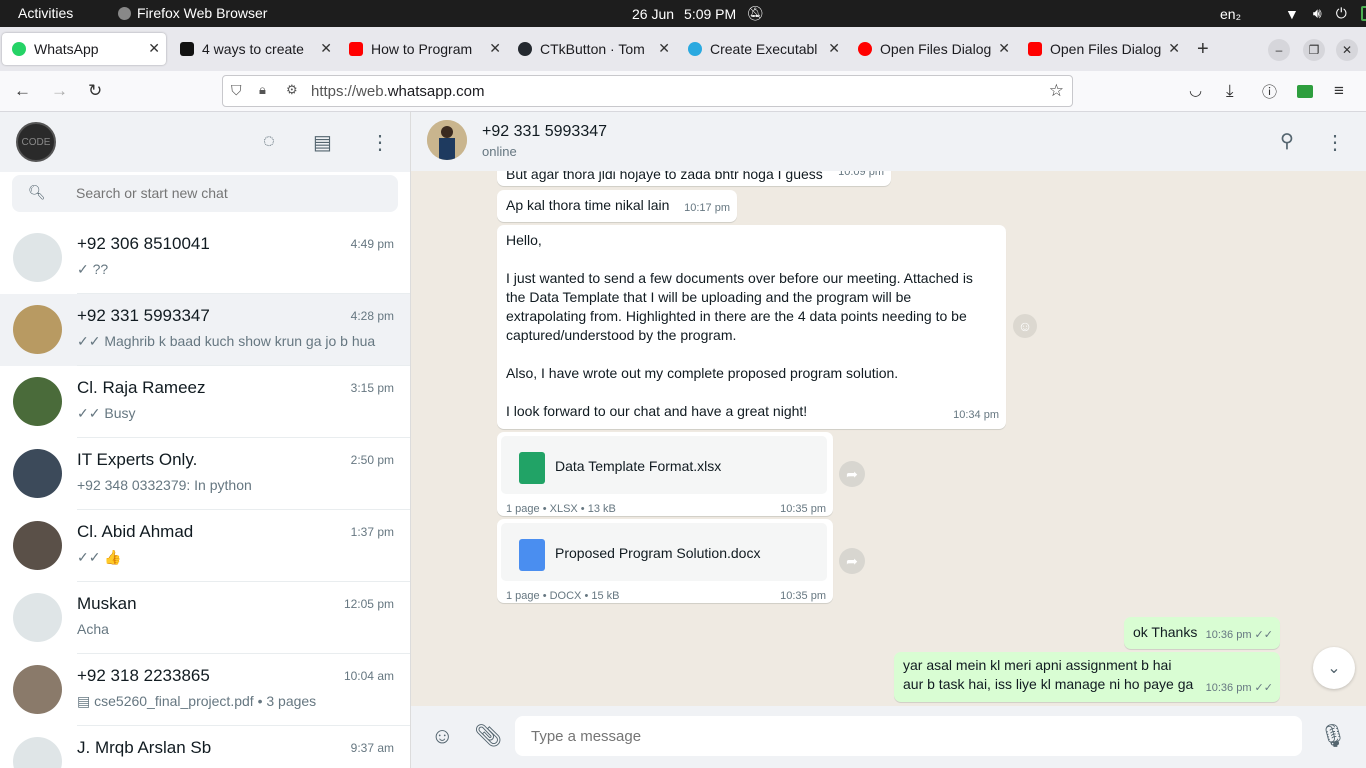  What do you see at coordinates (397, 91) in the screenshot?
I see `url-text: https://web.whatsapp.com` at bounding box center [397, 91].